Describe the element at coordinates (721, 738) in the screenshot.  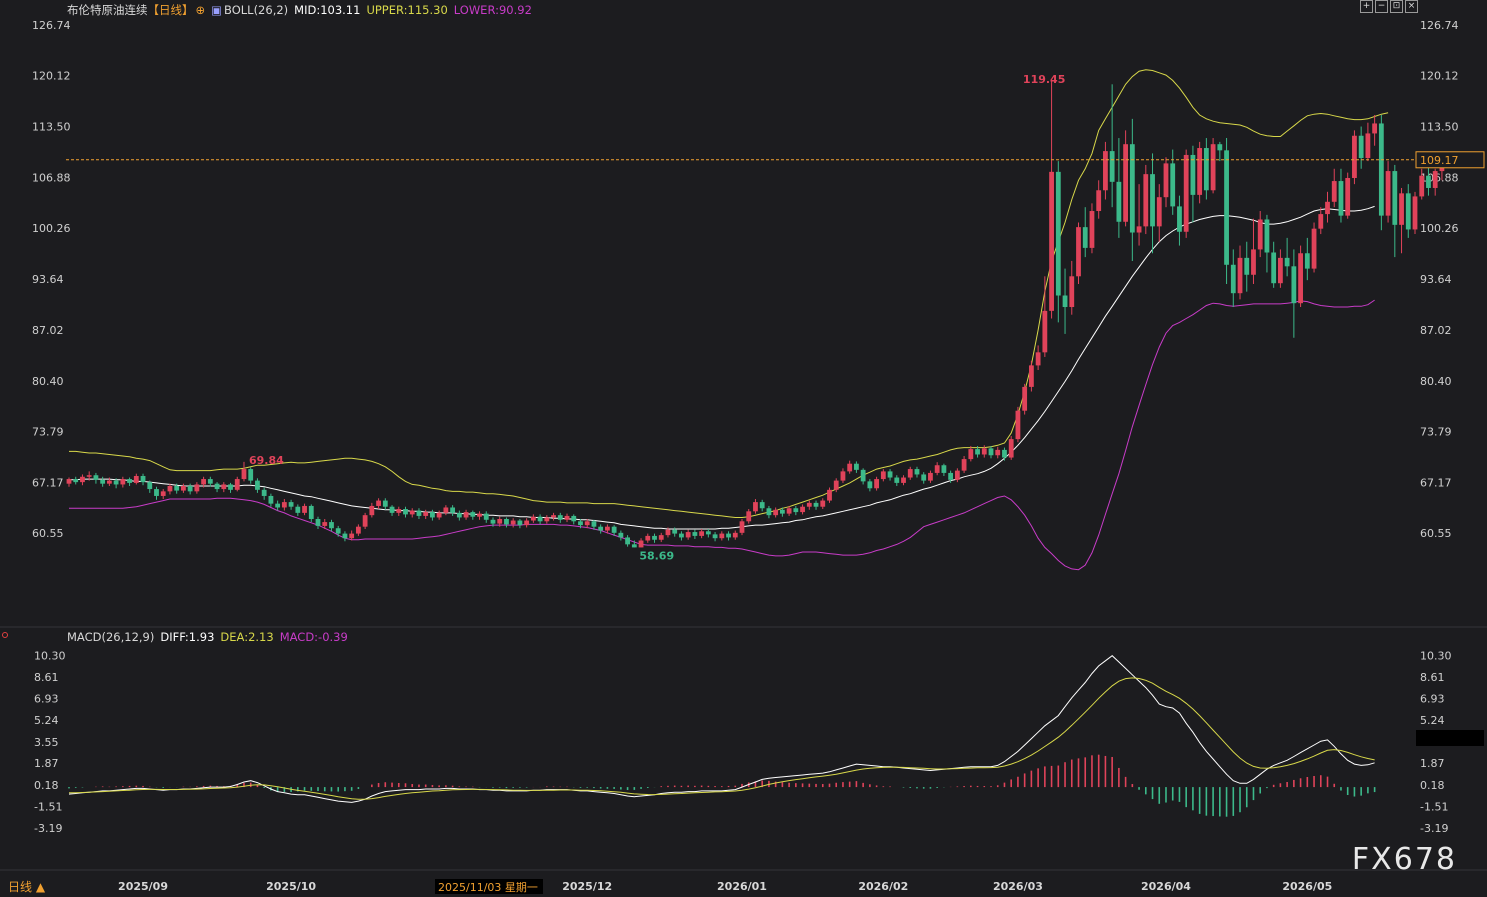
I see `macd-dea-line` at that location.